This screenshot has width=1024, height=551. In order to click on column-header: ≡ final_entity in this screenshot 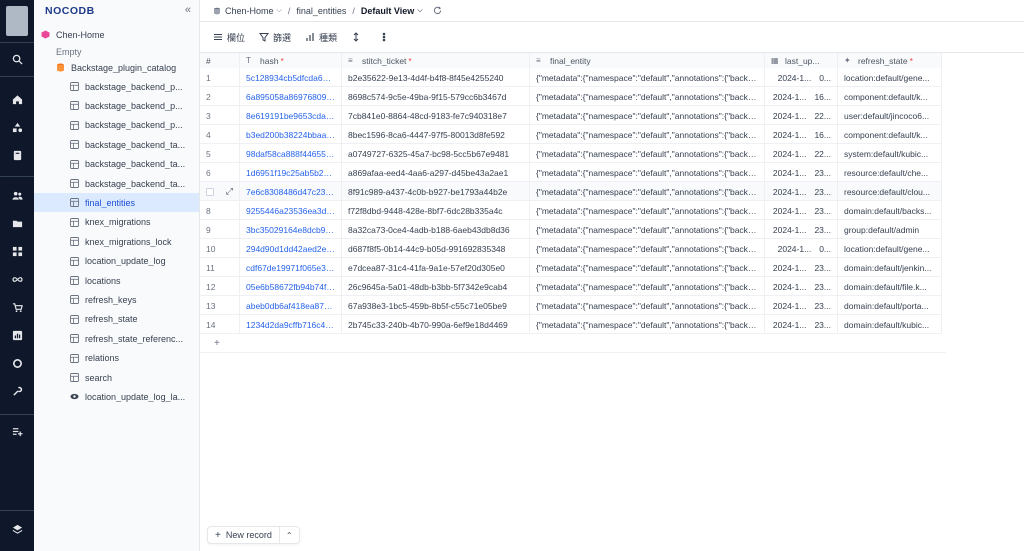, I will do `click(647, 60)`.